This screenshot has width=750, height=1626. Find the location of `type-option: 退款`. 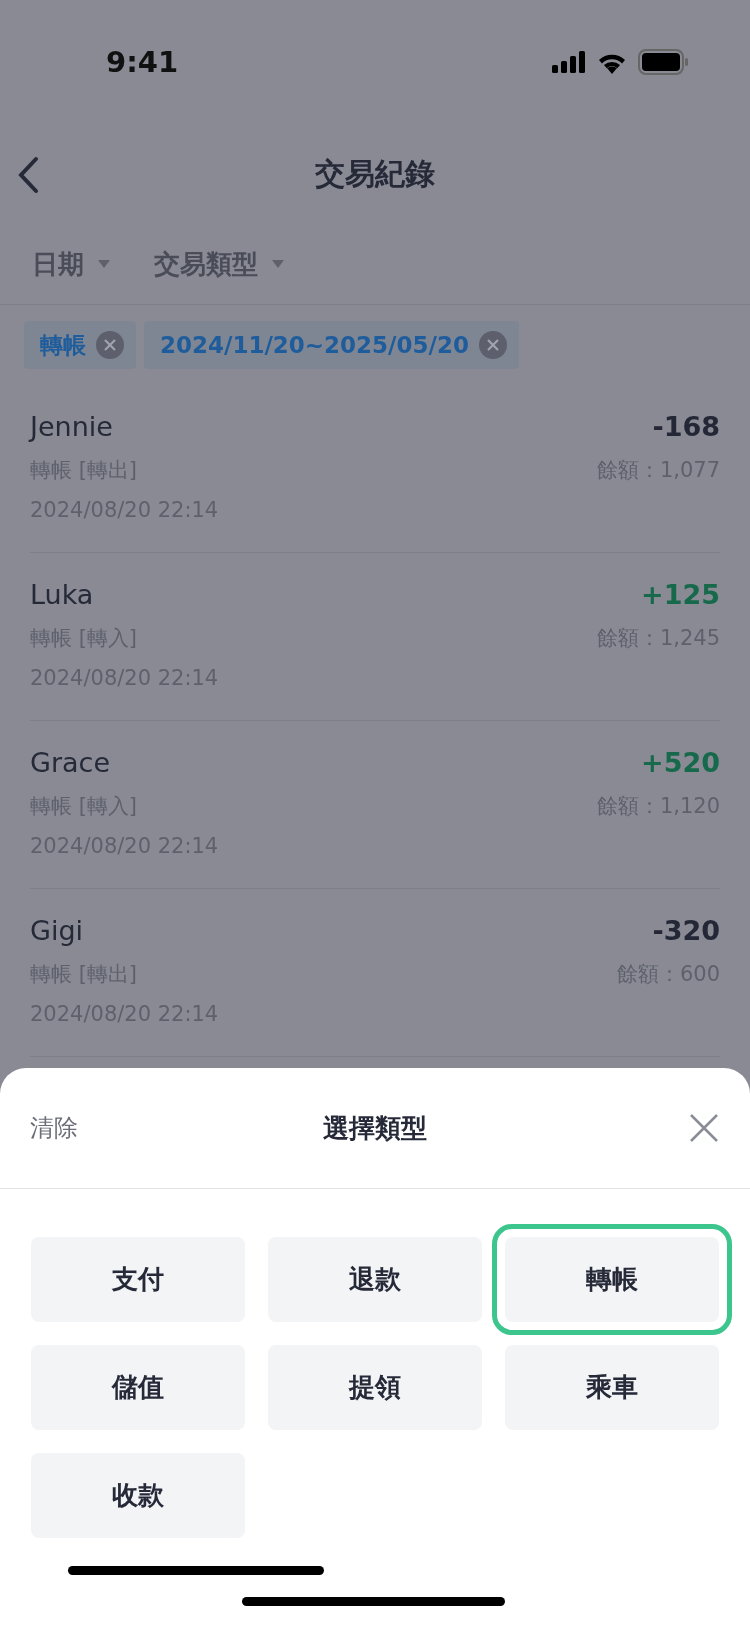

type-option: 退款 is located at coordinates (375, 1279).